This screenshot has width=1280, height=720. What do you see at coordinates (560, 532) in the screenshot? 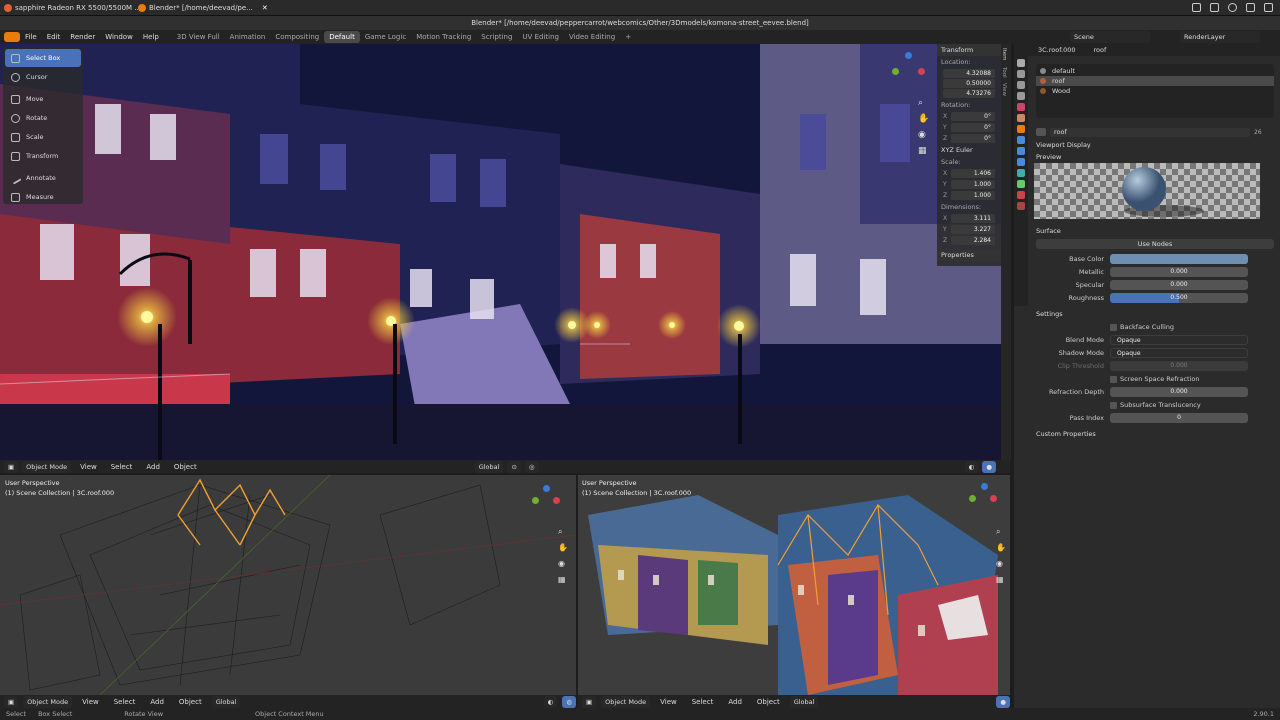
I see `wire-zoom-icon: ⌕` at bounding box center [560, 532].